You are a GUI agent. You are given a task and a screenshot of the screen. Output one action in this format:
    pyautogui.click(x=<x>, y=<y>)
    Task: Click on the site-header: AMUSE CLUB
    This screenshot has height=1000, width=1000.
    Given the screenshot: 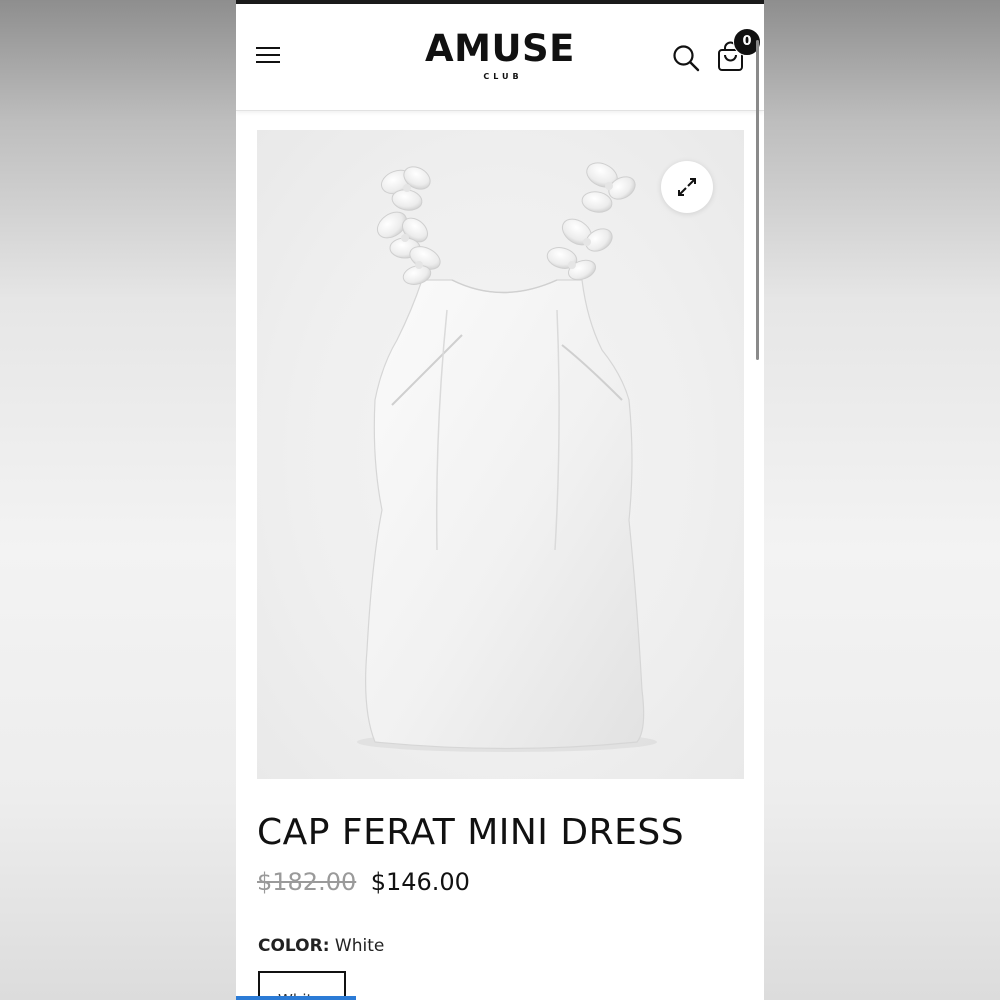 What is the action you would take?
    pyautogui.click(x=500, y=57)
    